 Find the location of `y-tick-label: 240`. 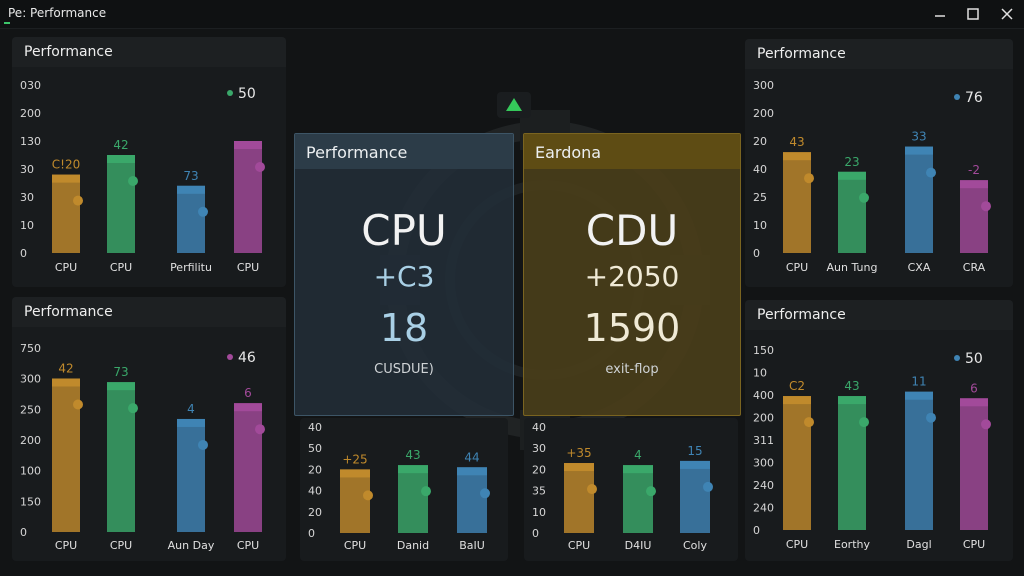

y-tick-label: 240 is located at coordinates (763, 508).